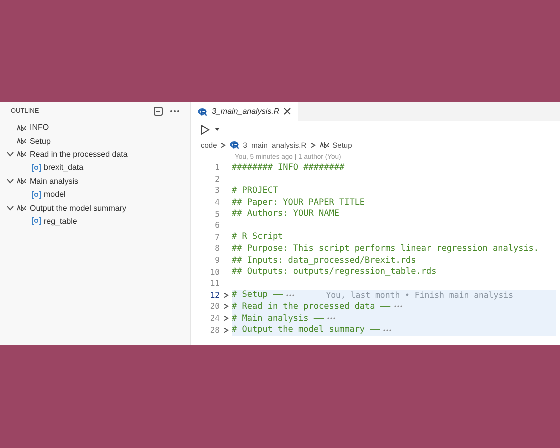 The width and height of the screenshot is (560, 448). I want to click on line-number: 1, so click(217, 167).